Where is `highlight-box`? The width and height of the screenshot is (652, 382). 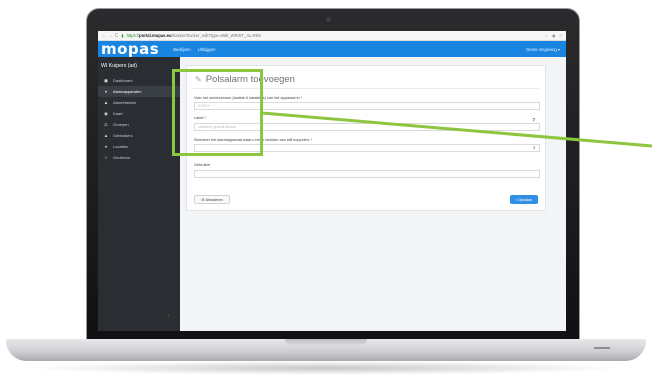
highlight-box is located at coordinates (217, 112).